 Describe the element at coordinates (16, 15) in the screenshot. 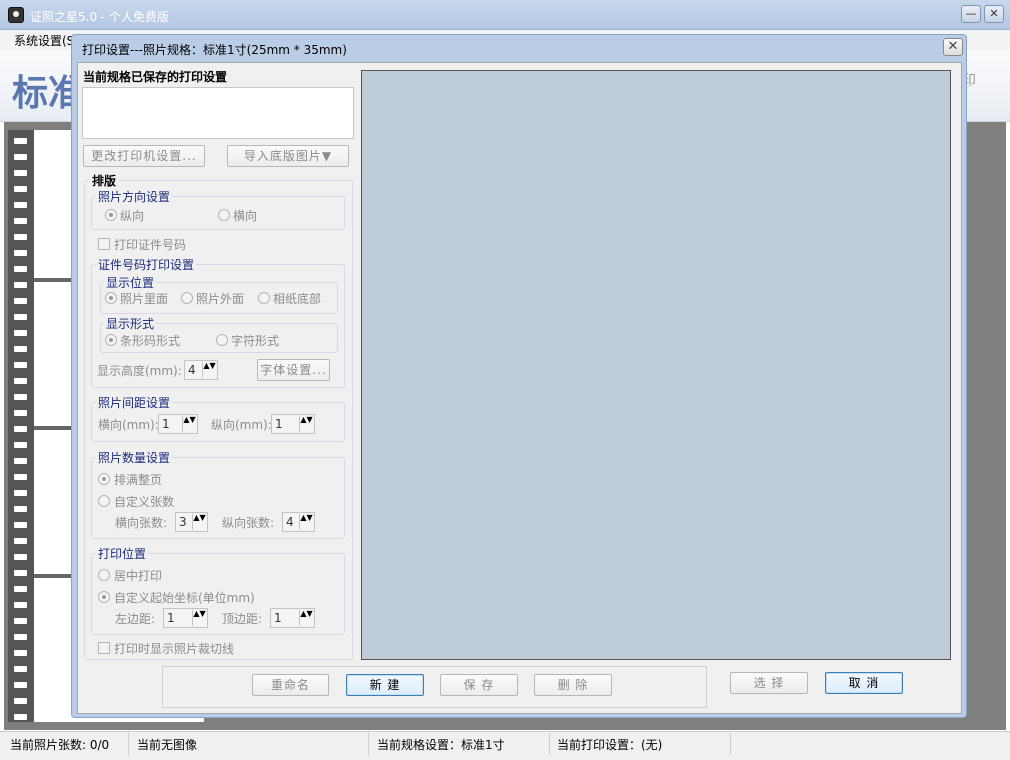

I see `camera-icon` at that location.